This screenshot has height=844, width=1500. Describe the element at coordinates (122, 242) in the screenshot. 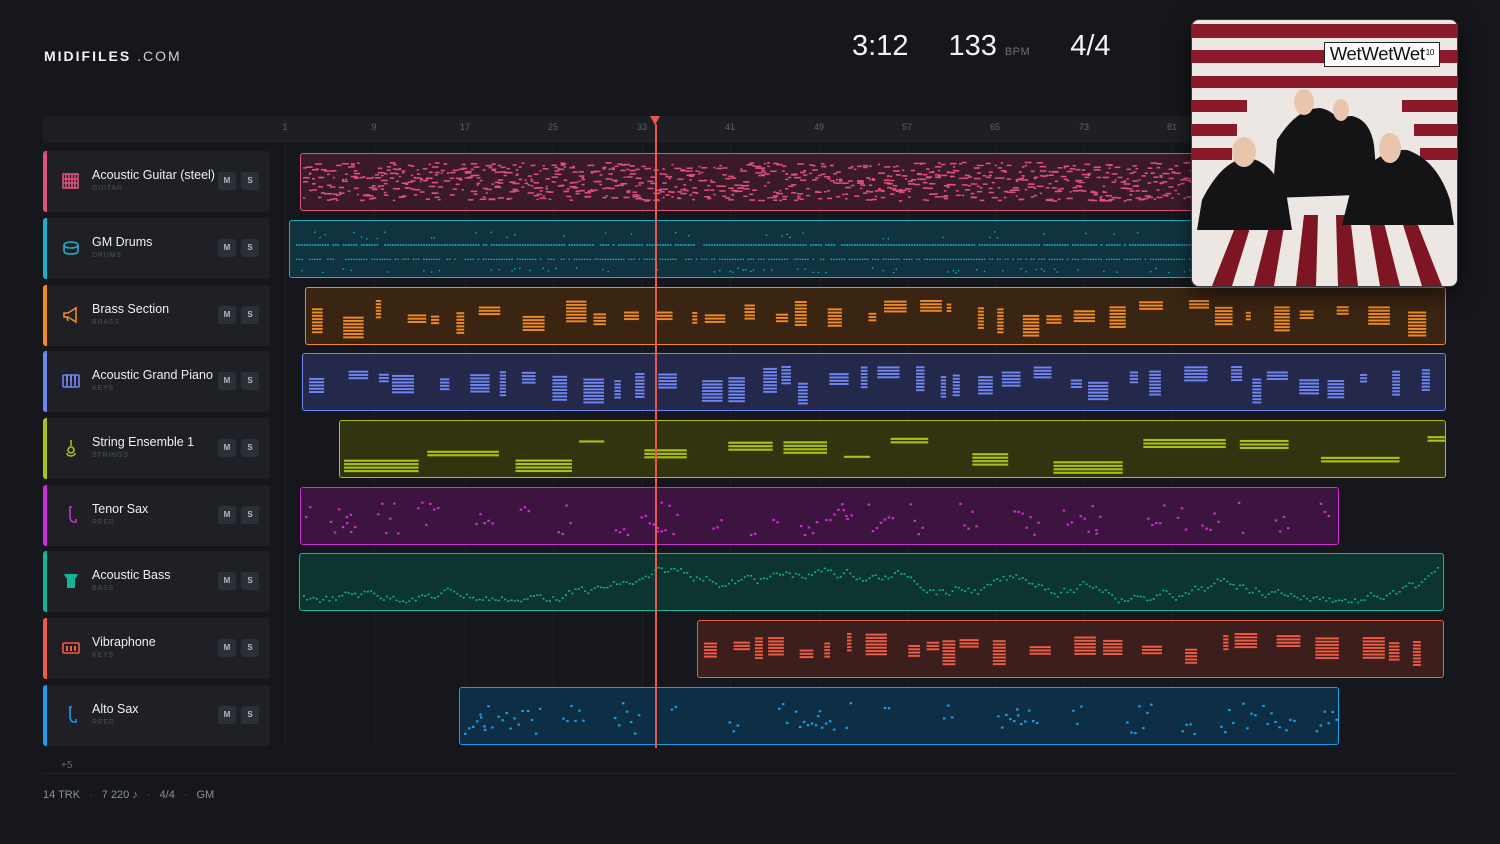

I see `track-name: GM Drums` at that location.